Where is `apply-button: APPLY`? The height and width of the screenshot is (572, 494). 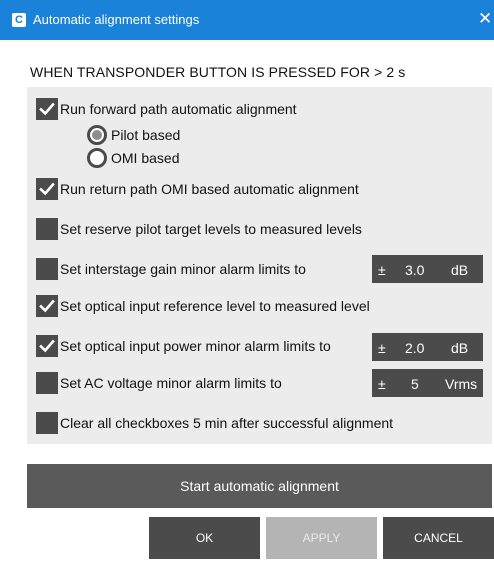
apply-button: APPLY is located at coordinates (321, 538).